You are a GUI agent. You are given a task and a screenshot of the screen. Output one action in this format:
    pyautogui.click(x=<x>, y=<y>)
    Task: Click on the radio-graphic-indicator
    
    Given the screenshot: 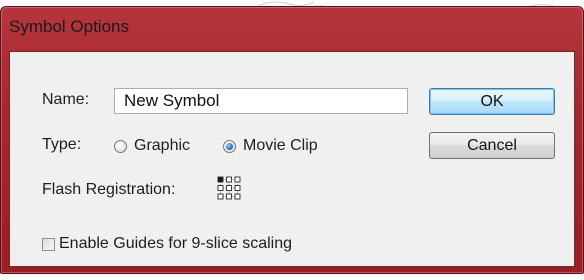 What is the action you would take?
    pyautogui.click(x=120, y=146)
    